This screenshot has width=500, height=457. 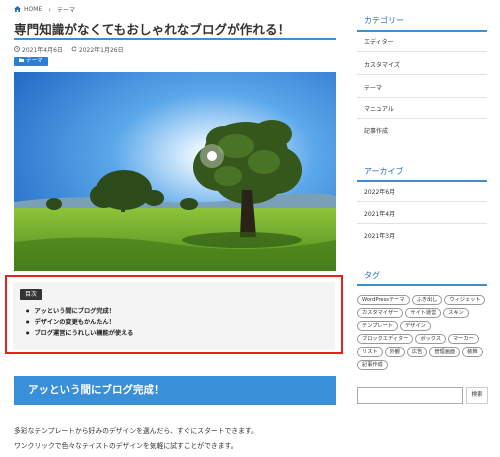 What do you see at coordinates (427, 300) in the screenshot?
I see `tag-link: ふき出し` at bounding box center [427, 300].